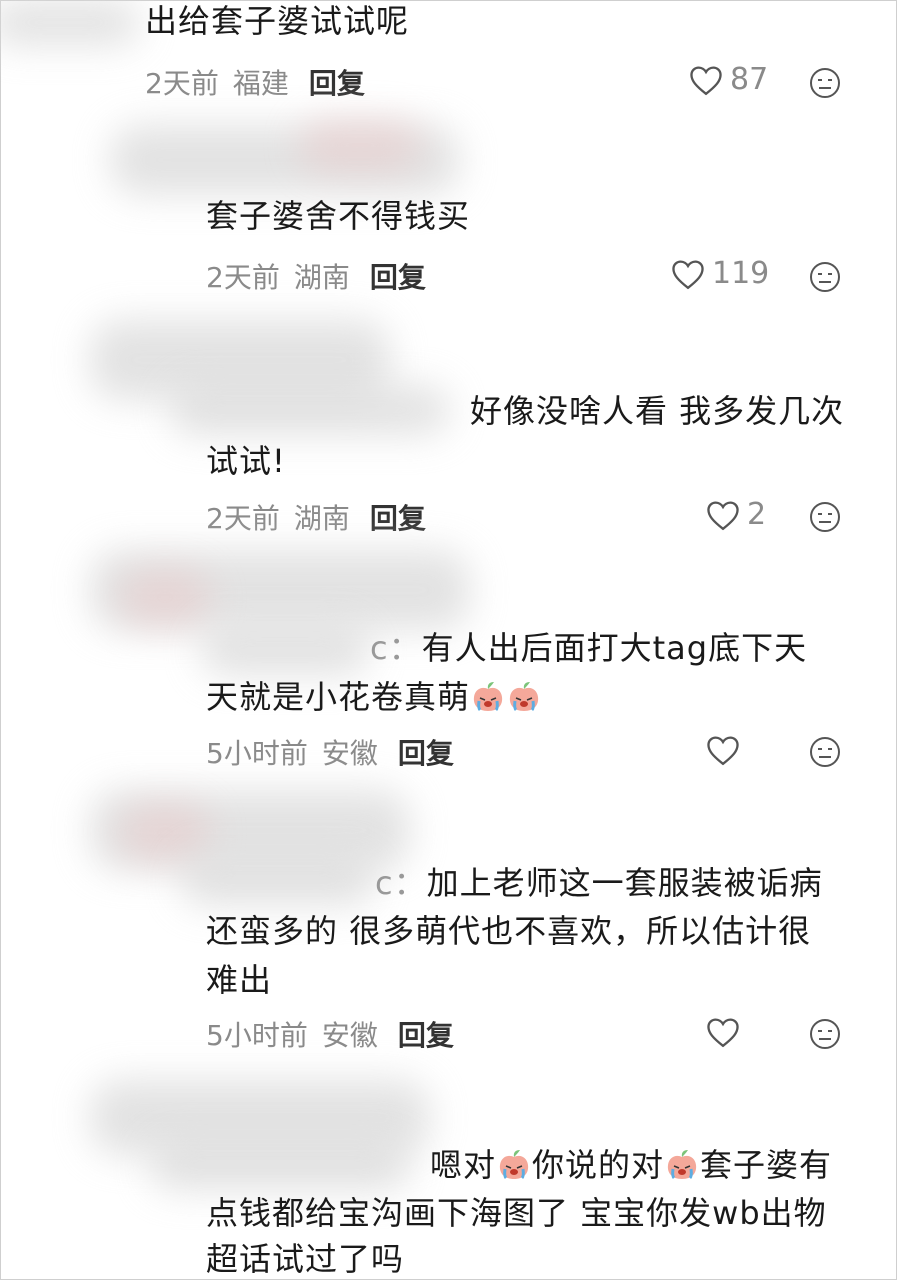 This screenshot has height=1284, width=897. I want to click on comment-text: c：加上老师这一套服装被诟病, so click(599, 883).